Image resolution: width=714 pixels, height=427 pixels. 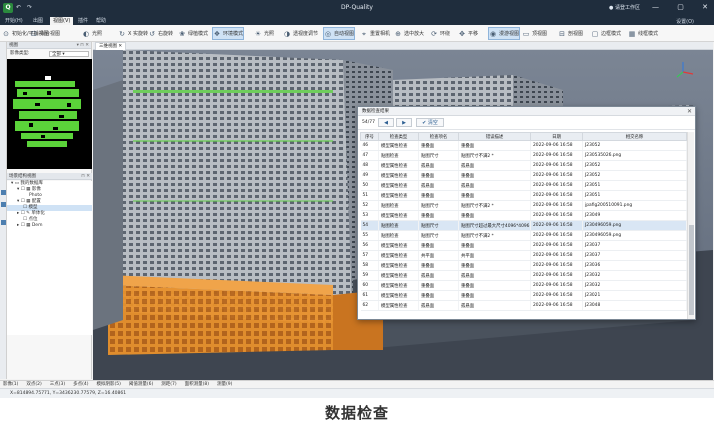 What do you see at coordinates (369, 205) in the screenshot?
I see `table-cell: 52` at bounding box center [369, 205].